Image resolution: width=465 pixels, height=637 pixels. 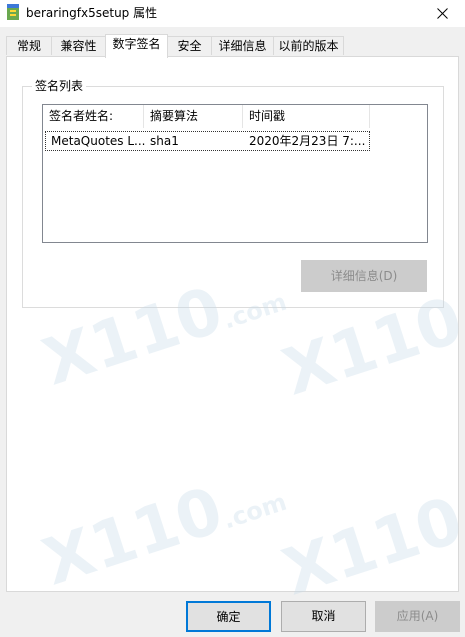 What do you see at coordinates (417, 616) in the screenshot?
I see `apply-button: 应用(A)` at bounding box center [417, 616].